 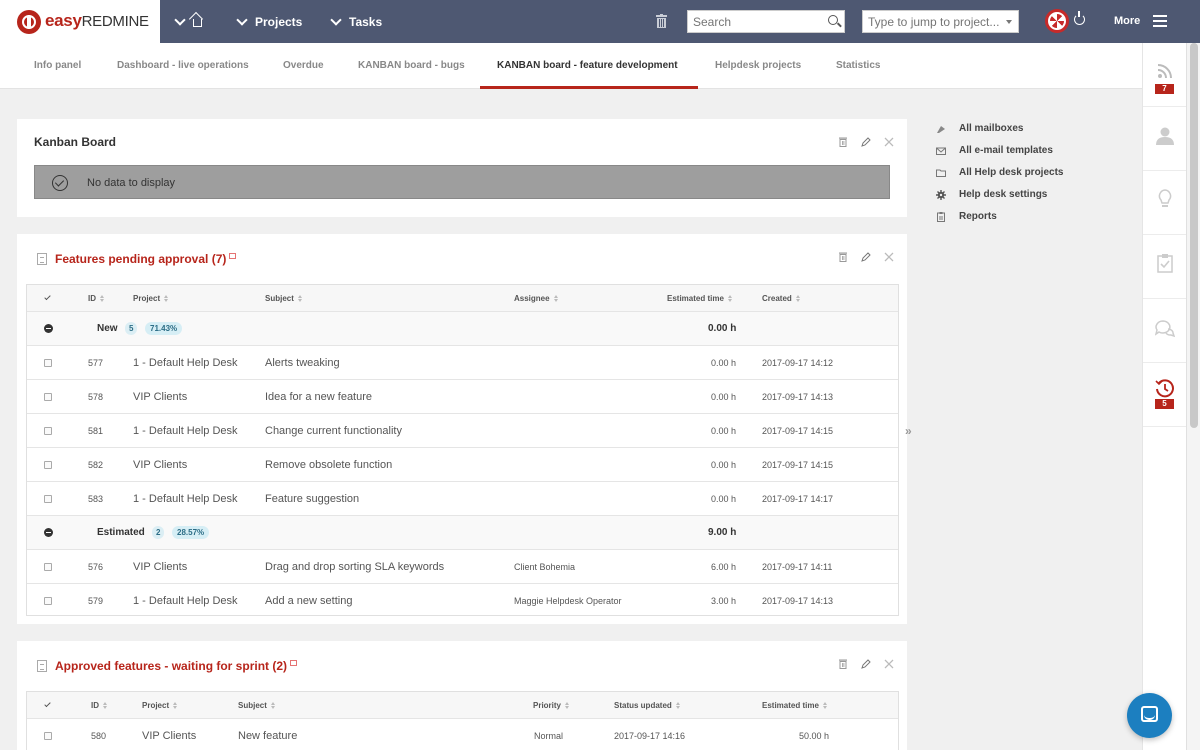 I want to click on link-help-desk-settings: Help desk settings, so click(x=1036, y=196).